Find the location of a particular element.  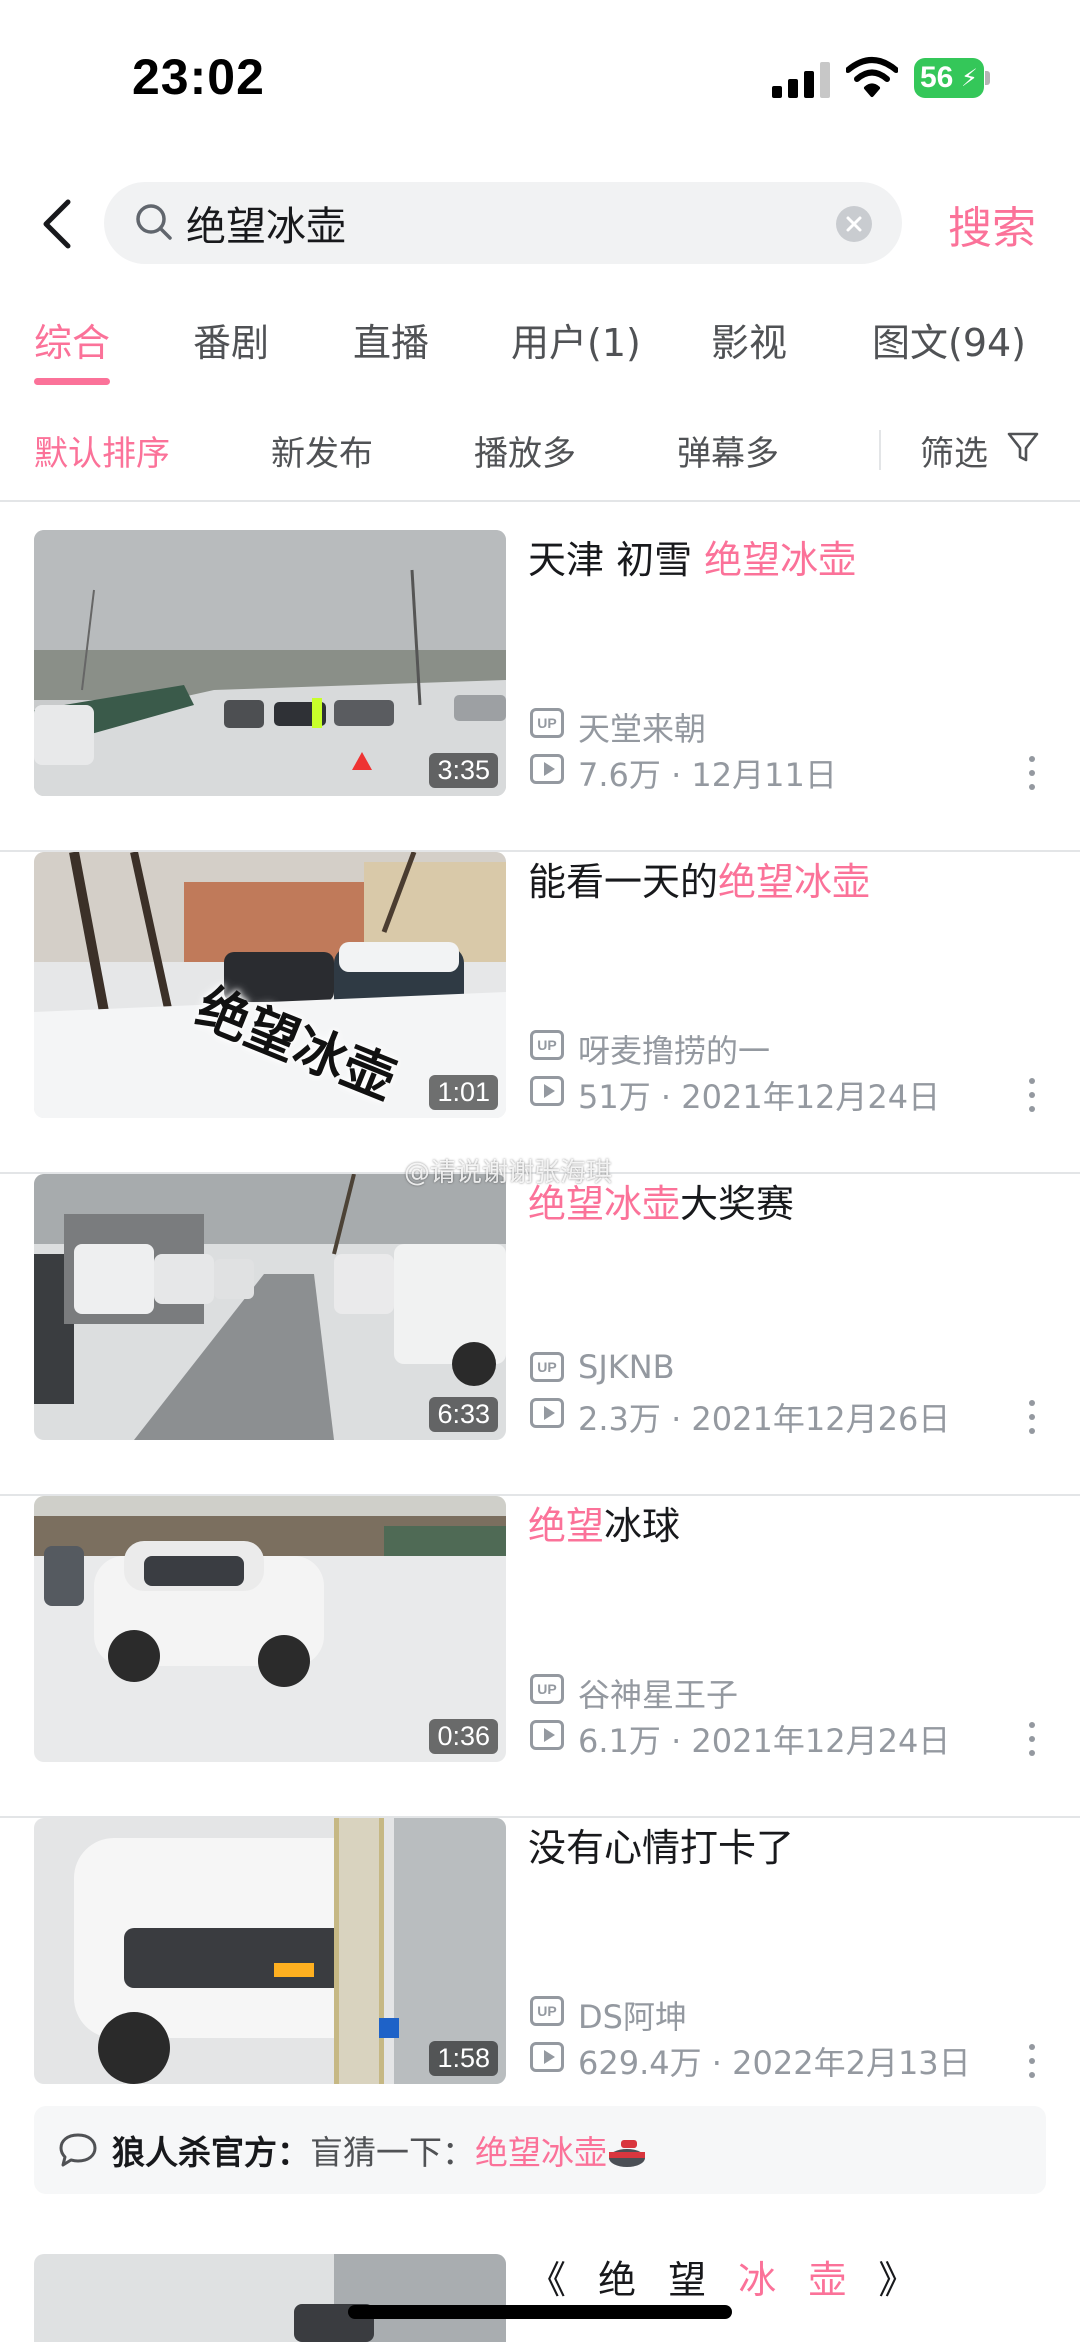

active-tab-indicator is located at coordinates (72, 381).